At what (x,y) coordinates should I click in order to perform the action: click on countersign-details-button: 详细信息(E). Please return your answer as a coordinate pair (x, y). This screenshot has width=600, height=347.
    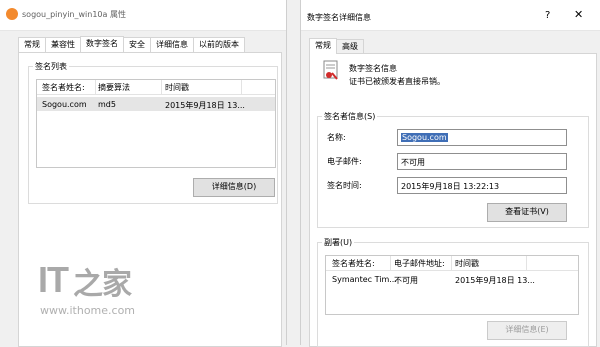
    Looking at the image, I should click on (527, 330).